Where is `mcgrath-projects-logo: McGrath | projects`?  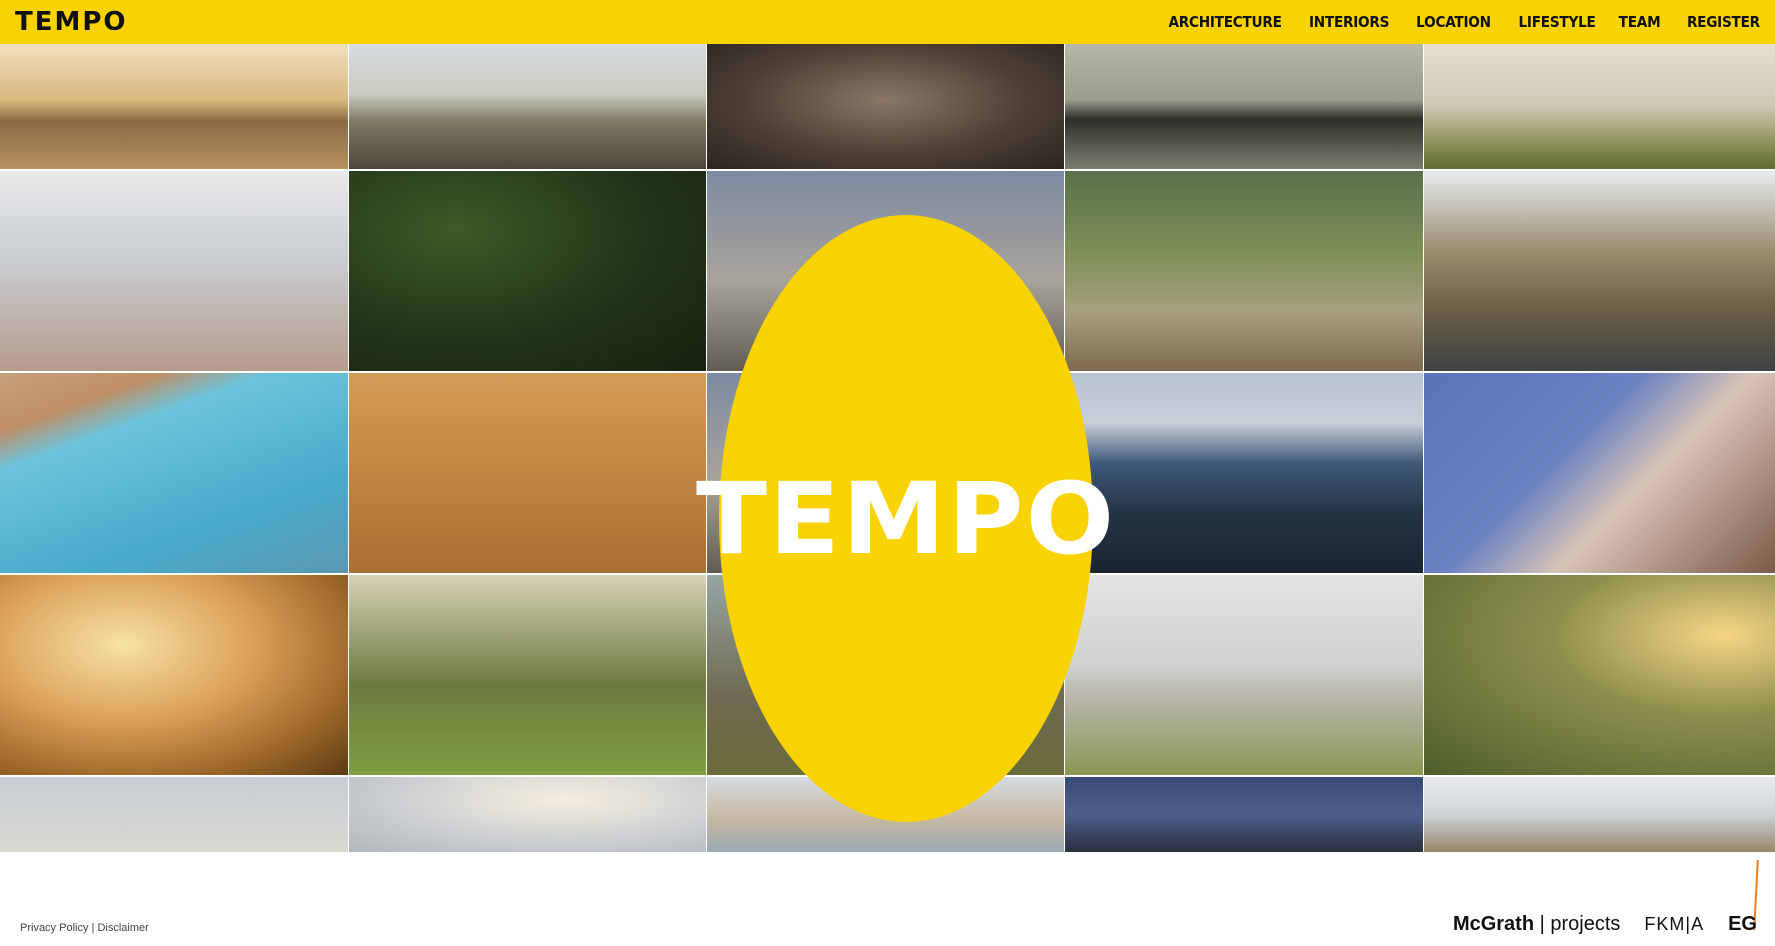 mcgrath-projects-logo: McGrath | projects is located at coordinates (1536, 924).